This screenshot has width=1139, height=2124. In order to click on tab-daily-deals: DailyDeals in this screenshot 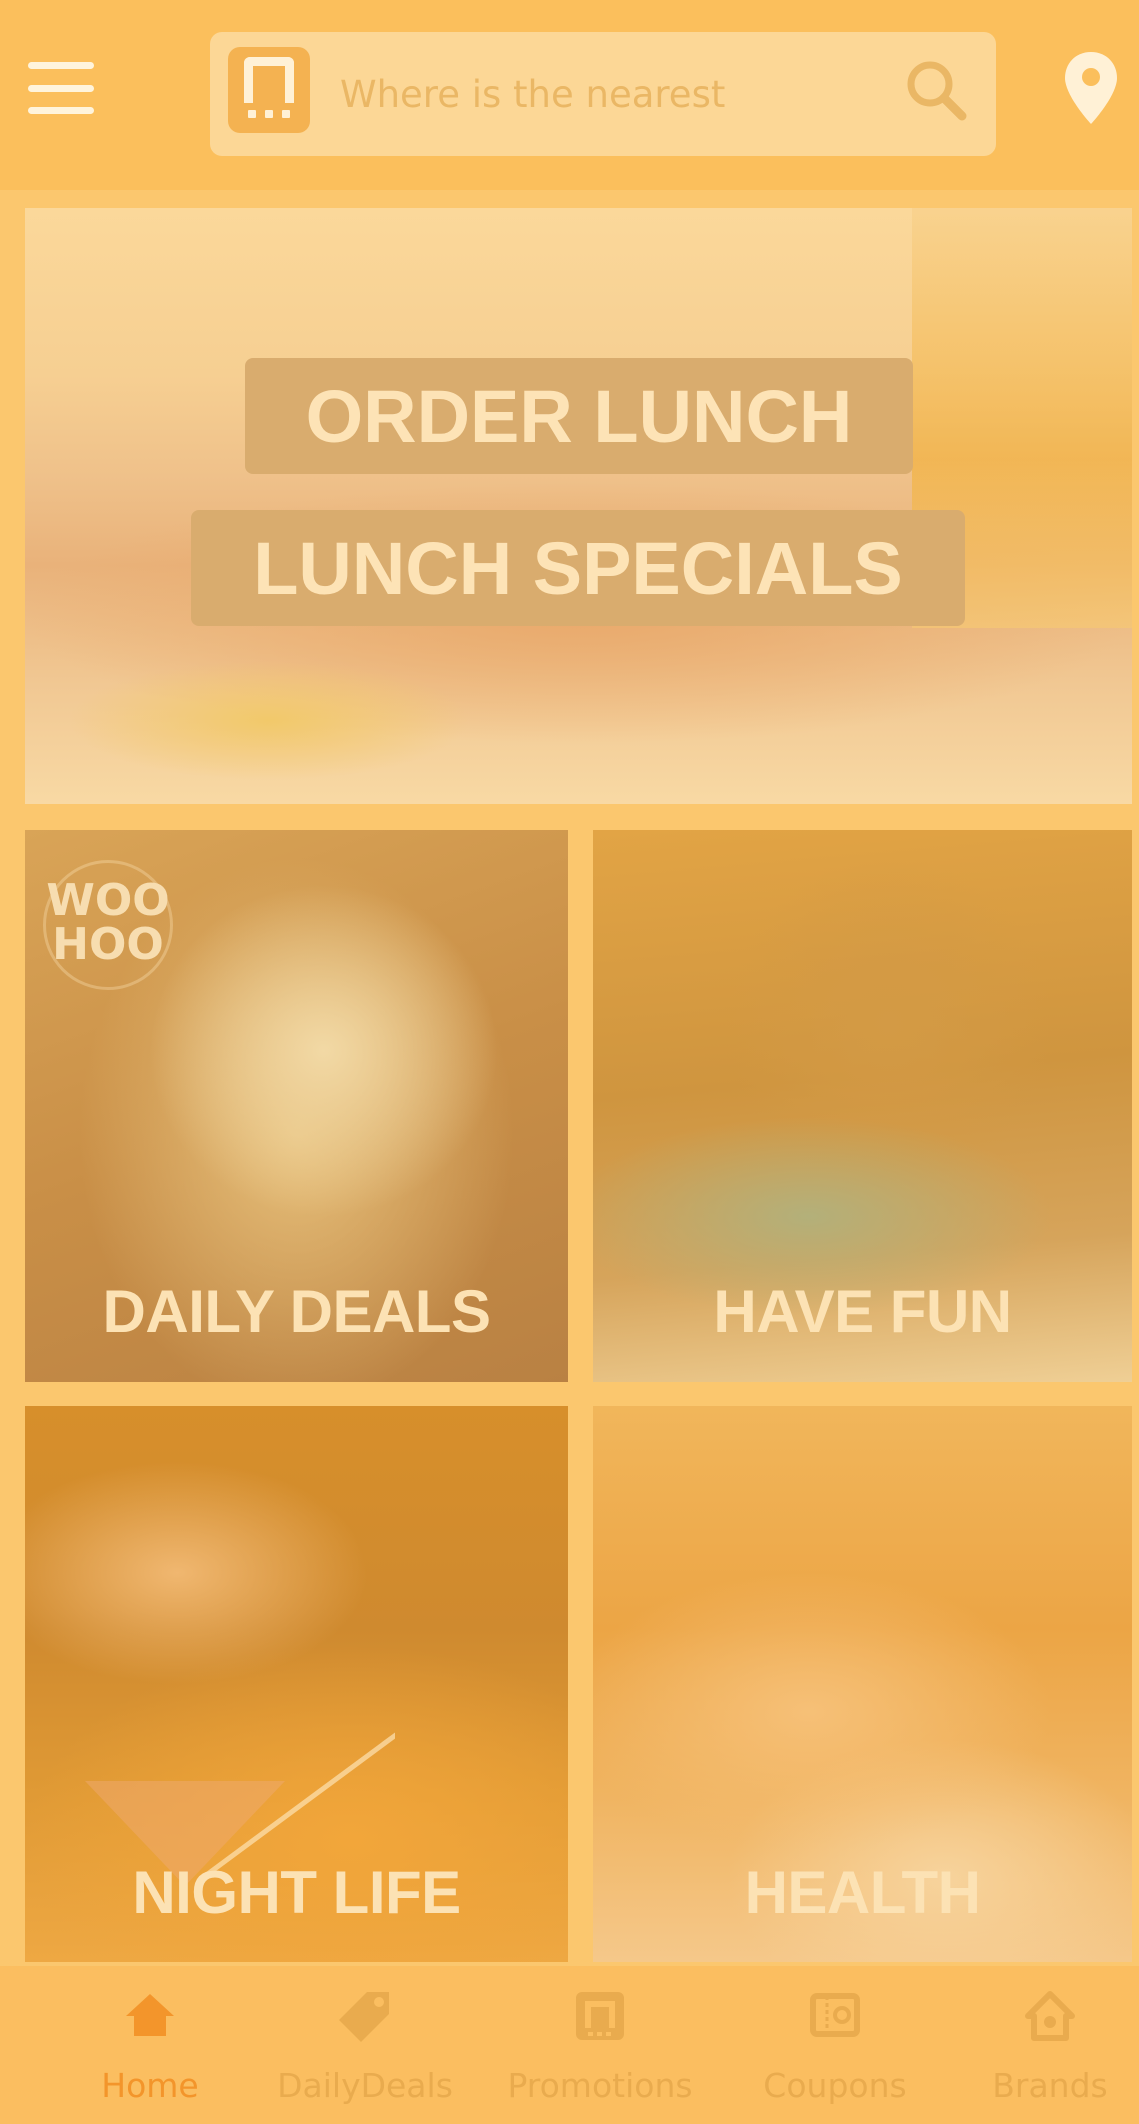, I will do `click(365, 2045)`.